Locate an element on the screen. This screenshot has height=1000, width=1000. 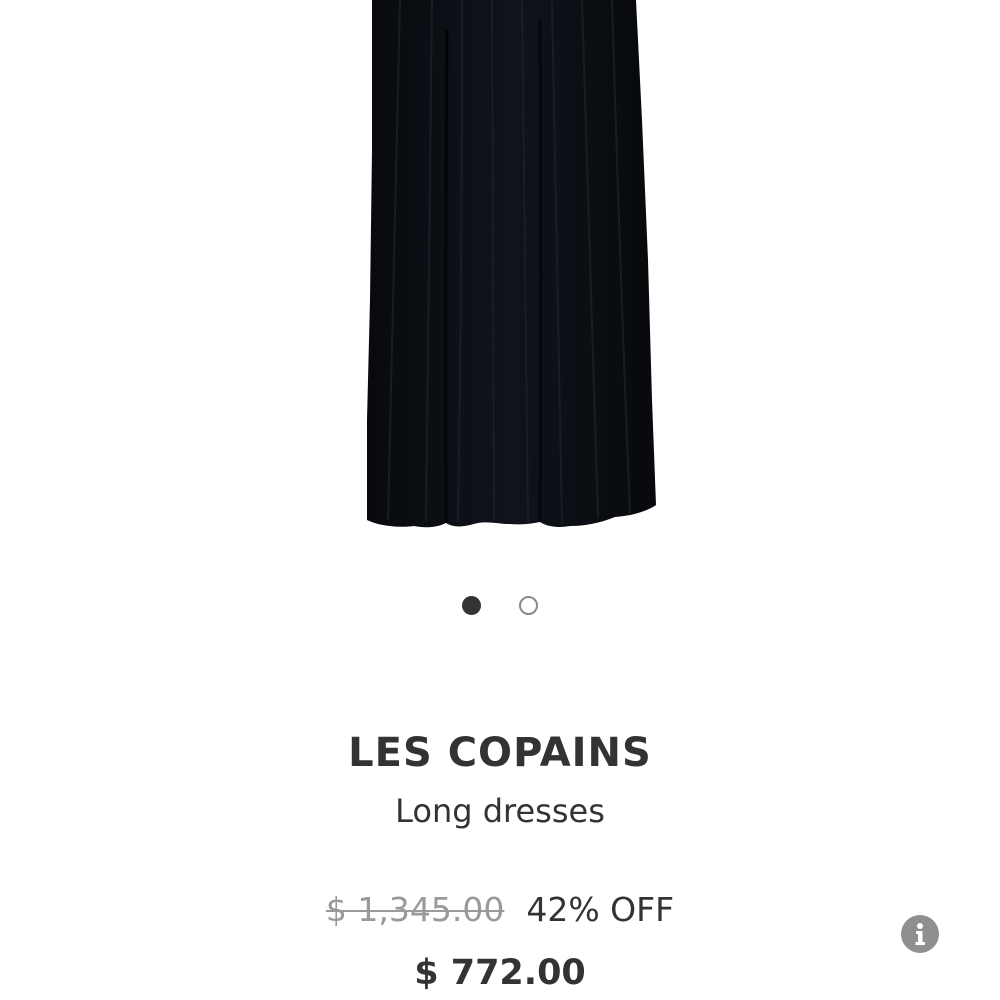
carousel-dot-inactive-indicator is located at coordinates (528, 605).